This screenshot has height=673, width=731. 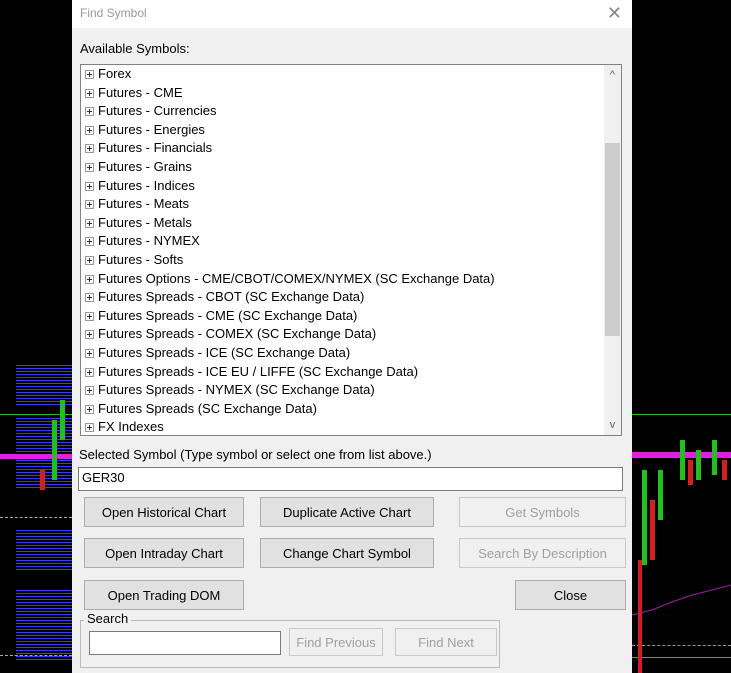 I want to click on tree-item: Futures - Softs, so click(x=134, y=260).